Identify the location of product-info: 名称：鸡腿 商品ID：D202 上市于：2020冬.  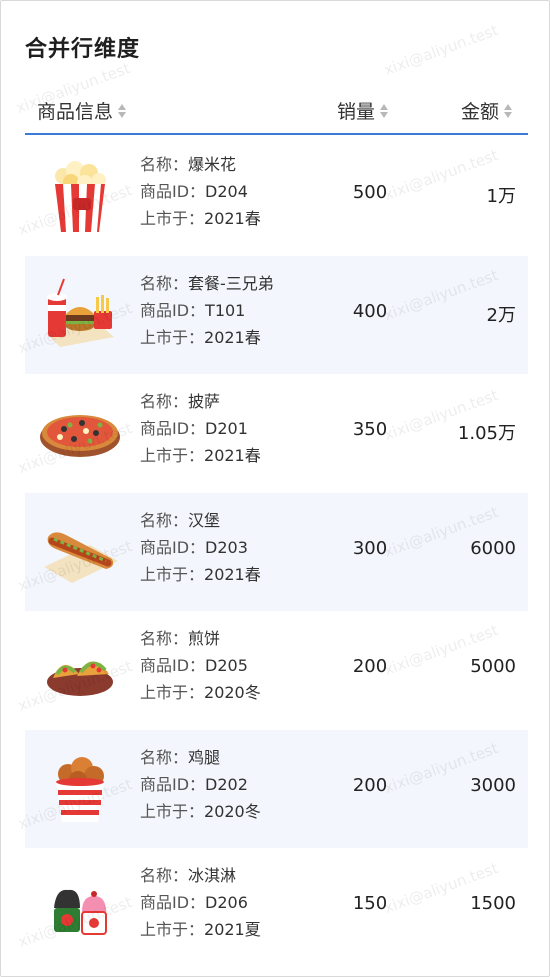
(200, 784).